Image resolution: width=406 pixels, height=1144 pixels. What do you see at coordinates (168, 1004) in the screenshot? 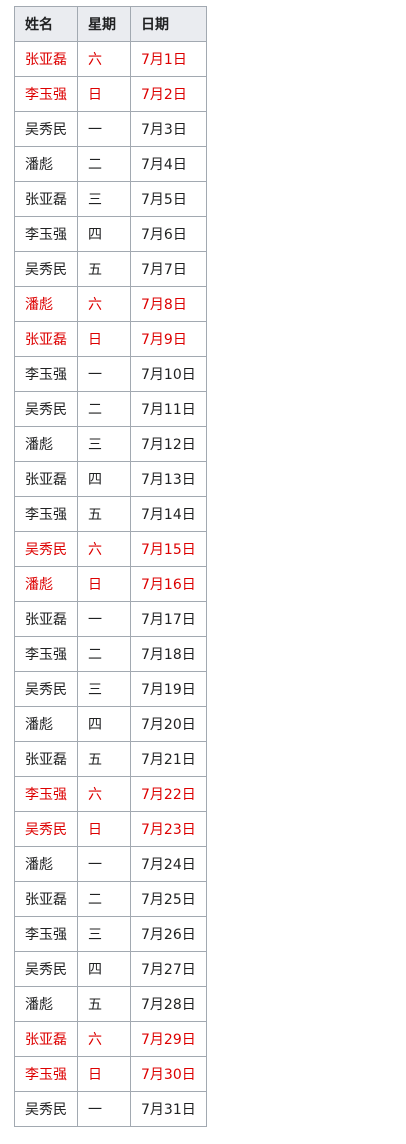
I see `cell-date: 7月28日` at bounding box center [168, 1004].